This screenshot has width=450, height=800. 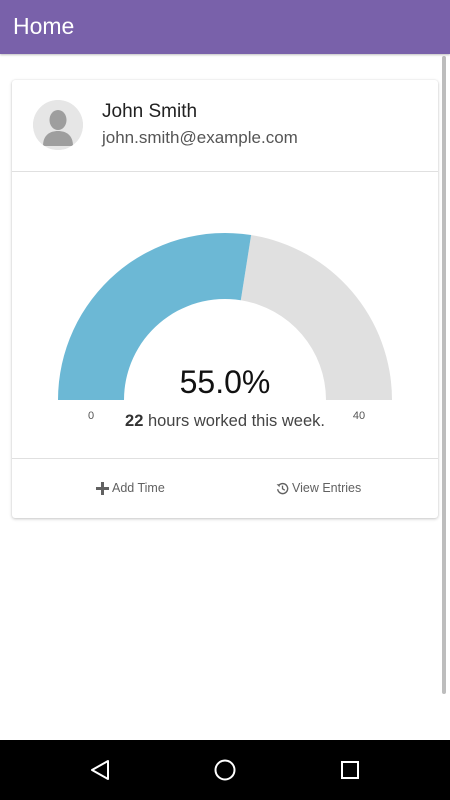 What do you see at coordinates (282, 488) in the screenshot?
I see `history-icon` at bounding box center [282, 488].